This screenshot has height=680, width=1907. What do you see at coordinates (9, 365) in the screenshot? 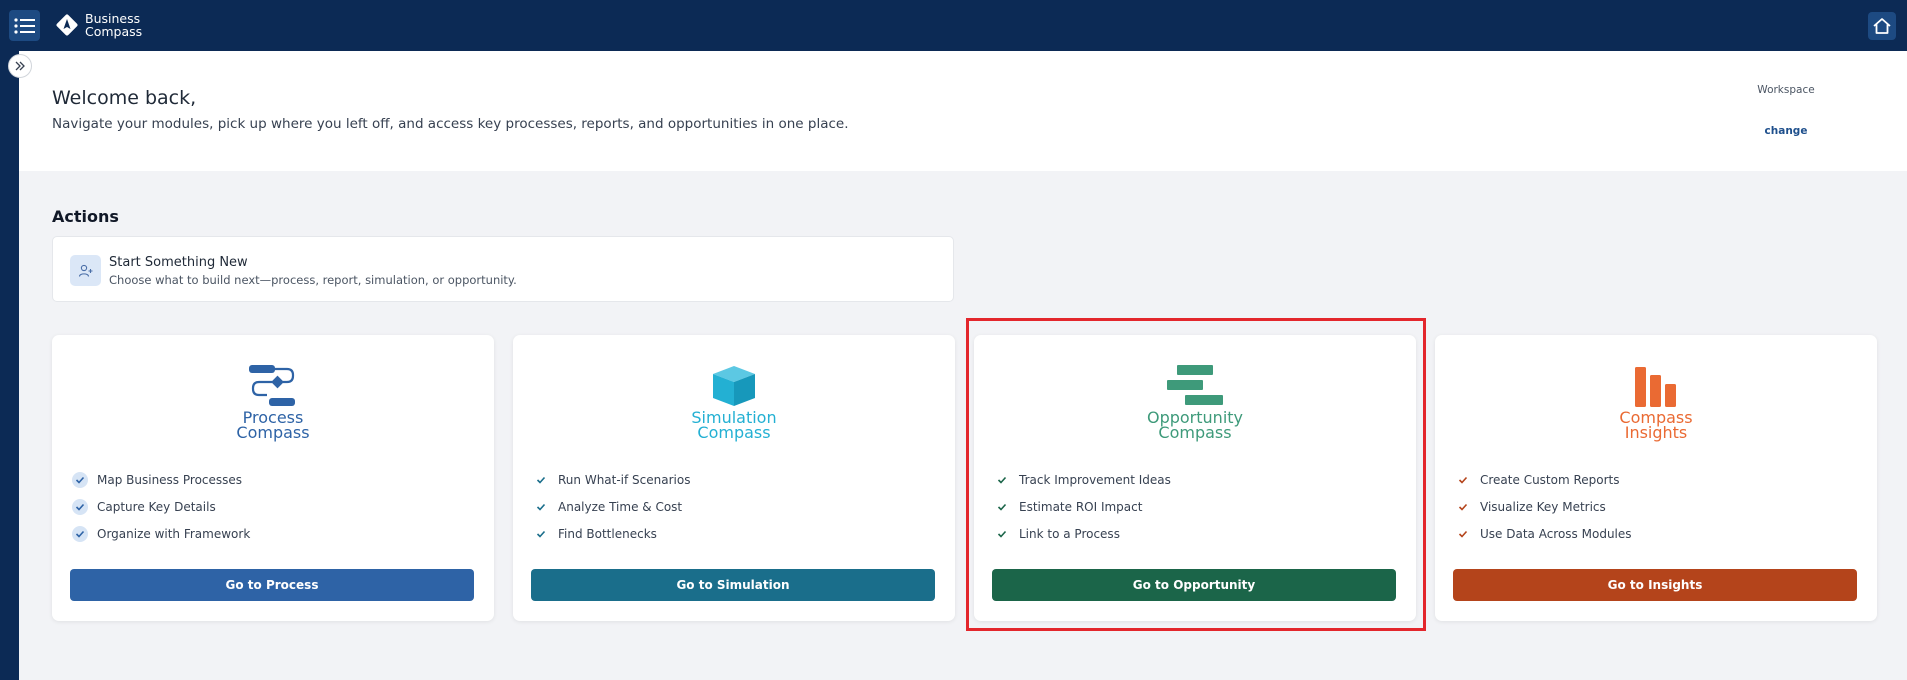
I see `collapsed-sidebar` at bounding box center [9, 365].